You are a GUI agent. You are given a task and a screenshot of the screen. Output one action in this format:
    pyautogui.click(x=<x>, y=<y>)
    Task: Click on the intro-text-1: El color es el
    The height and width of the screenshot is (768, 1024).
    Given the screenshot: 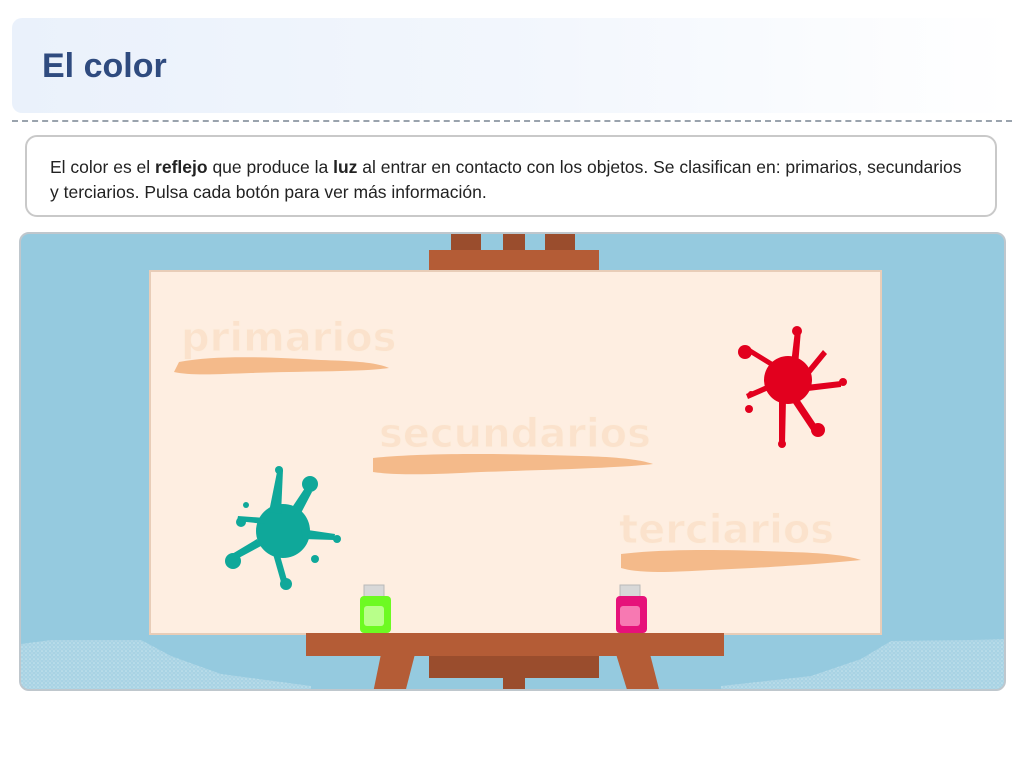 What is the action you would take?
    pyautogui.click(x=103, y=167)
    